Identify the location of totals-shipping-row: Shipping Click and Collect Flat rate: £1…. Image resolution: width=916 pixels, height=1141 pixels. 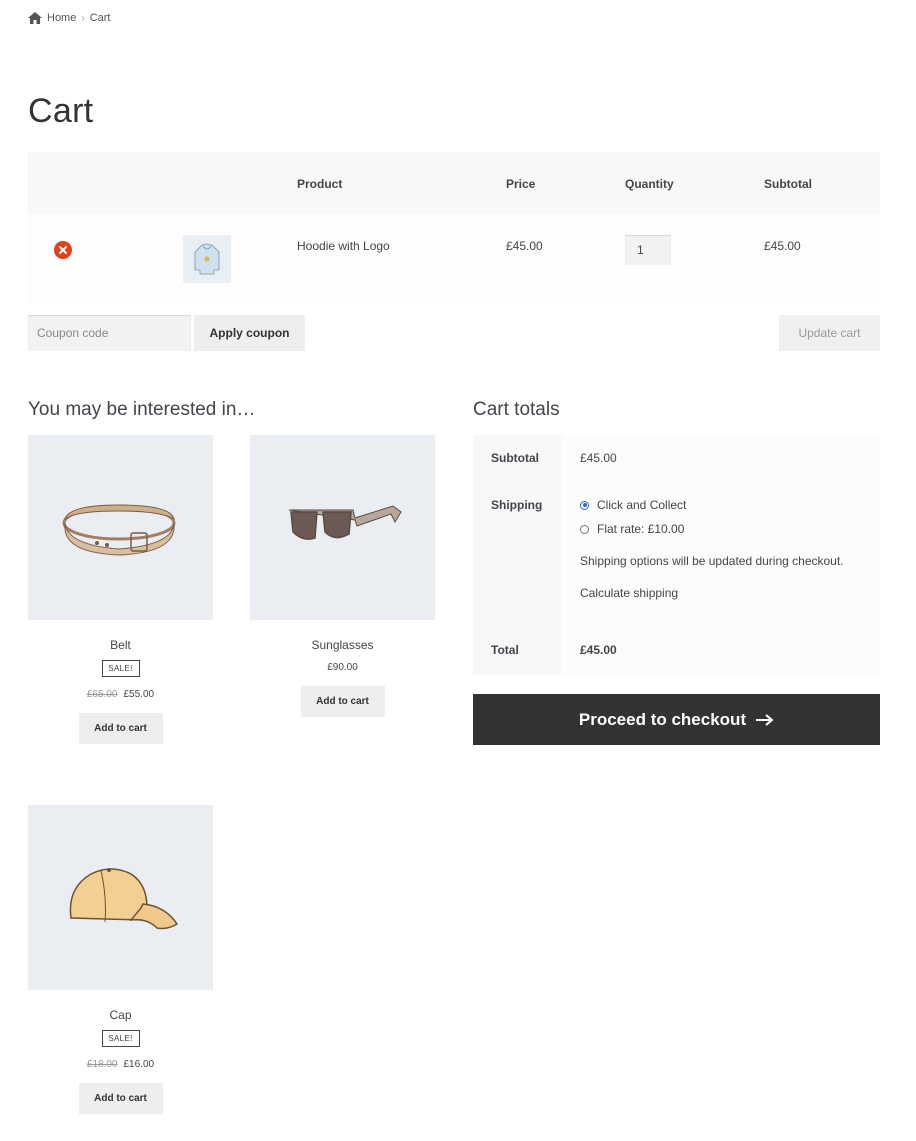
(676, 554).